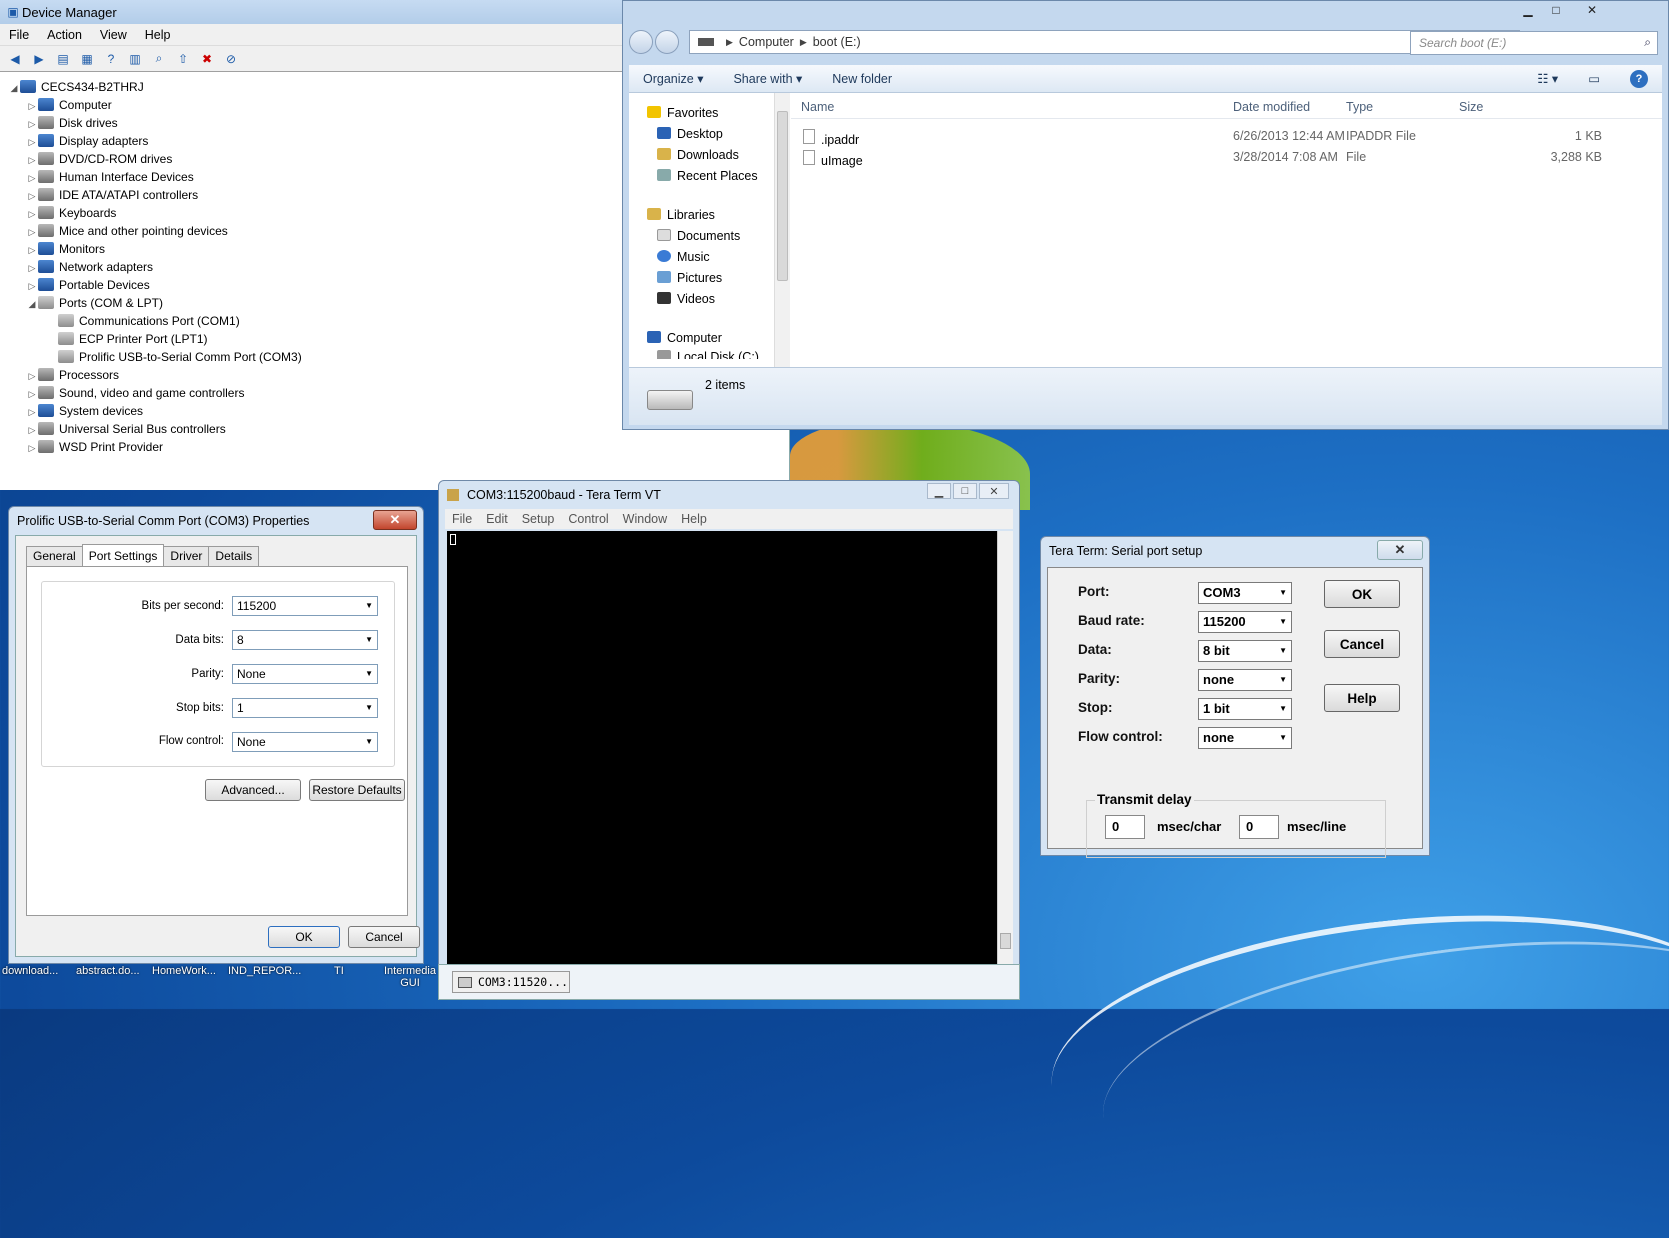 This screenshot has height=1238, width=1669. What do you see at coordinates (1226, 157) in the screenshot?
I see `file-row: uImage 3/28/2014 7:08 AM File 3,288 KB` at bounding box center [1226, 157].